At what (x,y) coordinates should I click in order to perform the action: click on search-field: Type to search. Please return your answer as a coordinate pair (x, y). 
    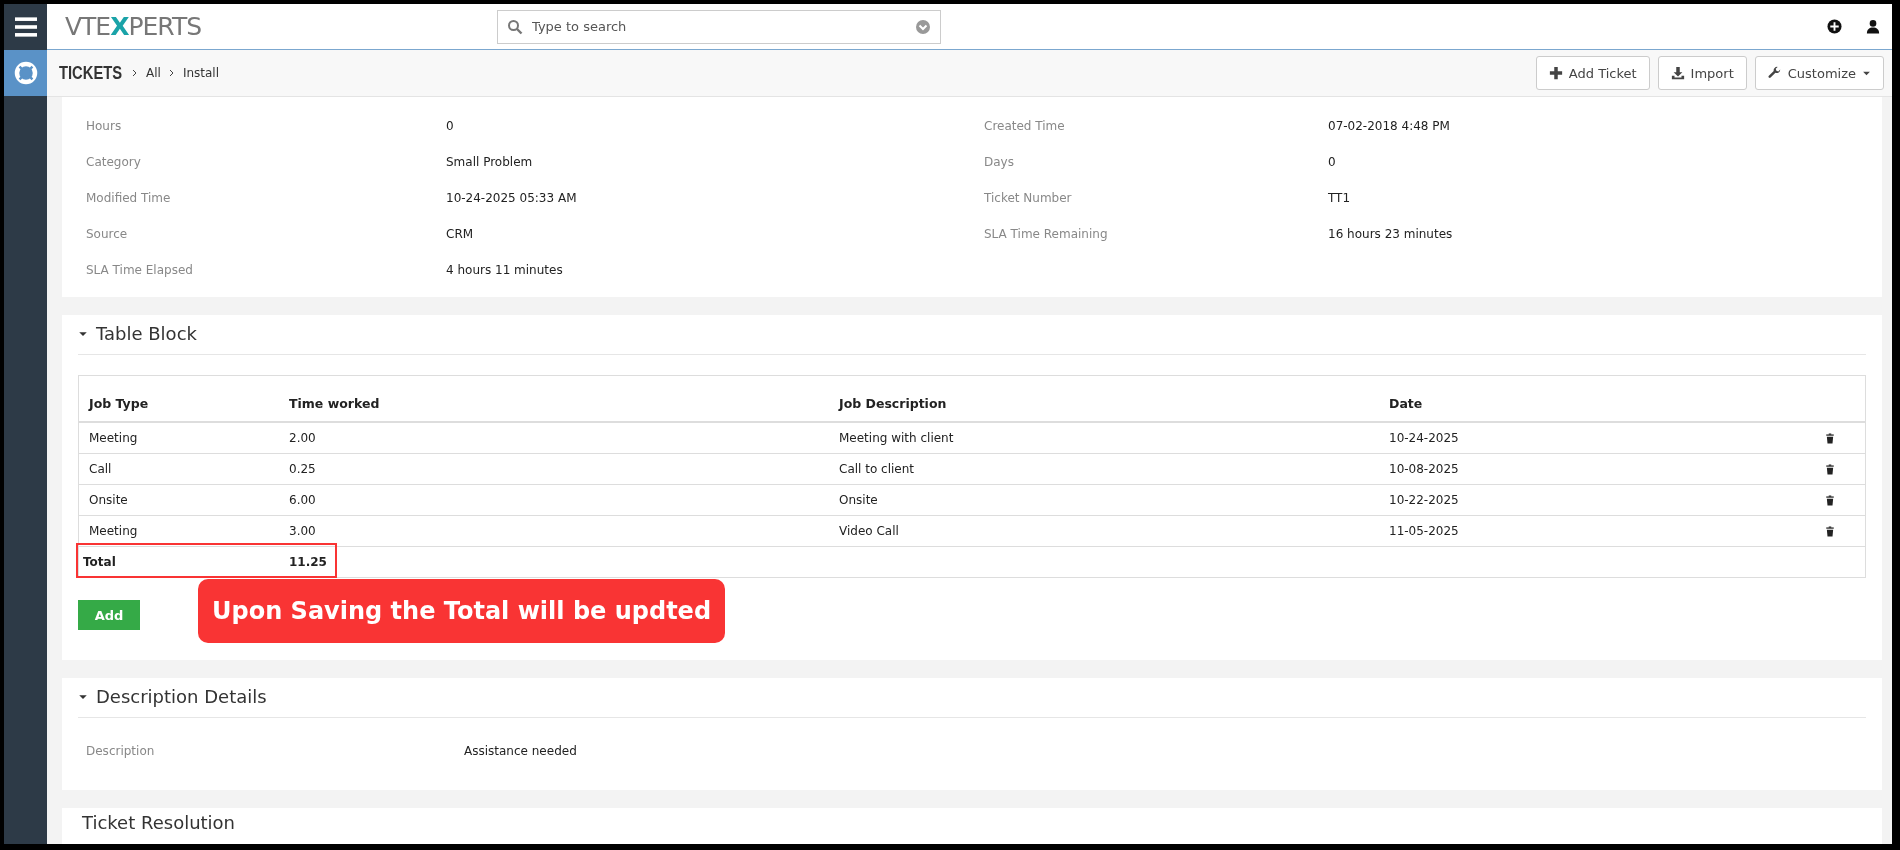
    Looking at the image, I should click on (719, 26).